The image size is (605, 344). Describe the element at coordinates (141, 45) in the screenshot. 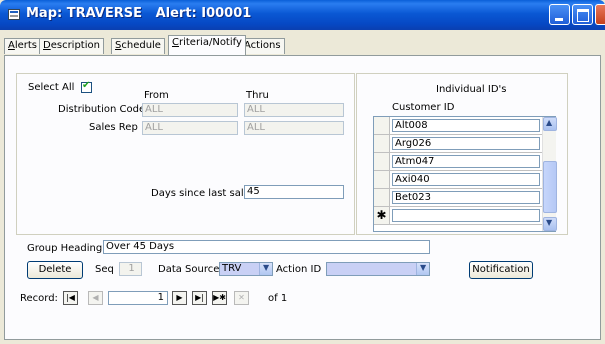

I see `tab-label: chedule` at that location.